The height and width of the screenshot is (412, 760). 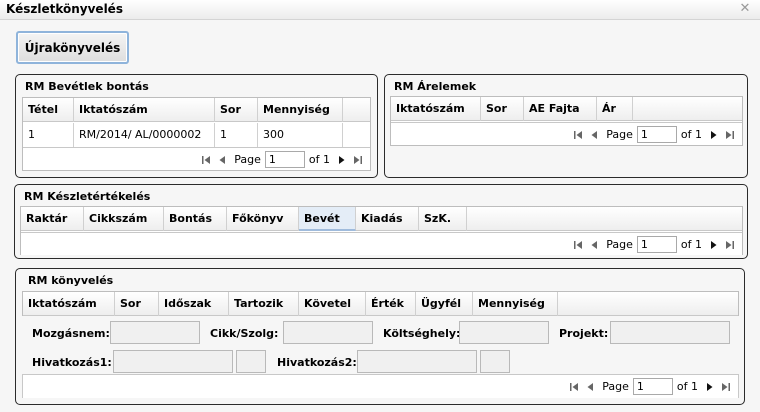 I want to click on arelemek-panel-title: RM Árelemek, so click(x=435, y=86).